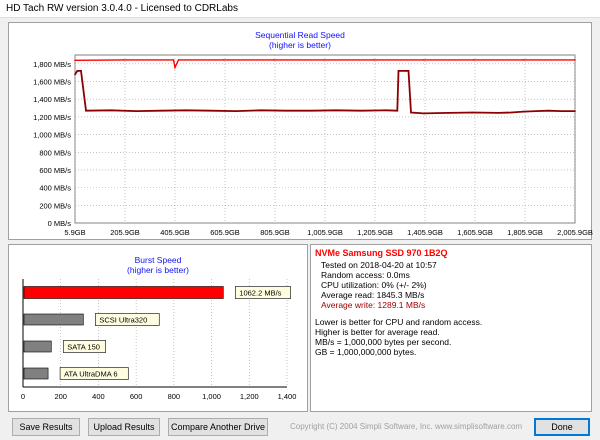 Image resolution: width=600 pixels, height=440 pixels. I want to click on seq-x-tick-label: 1,005.9GB, so click(325, 232).